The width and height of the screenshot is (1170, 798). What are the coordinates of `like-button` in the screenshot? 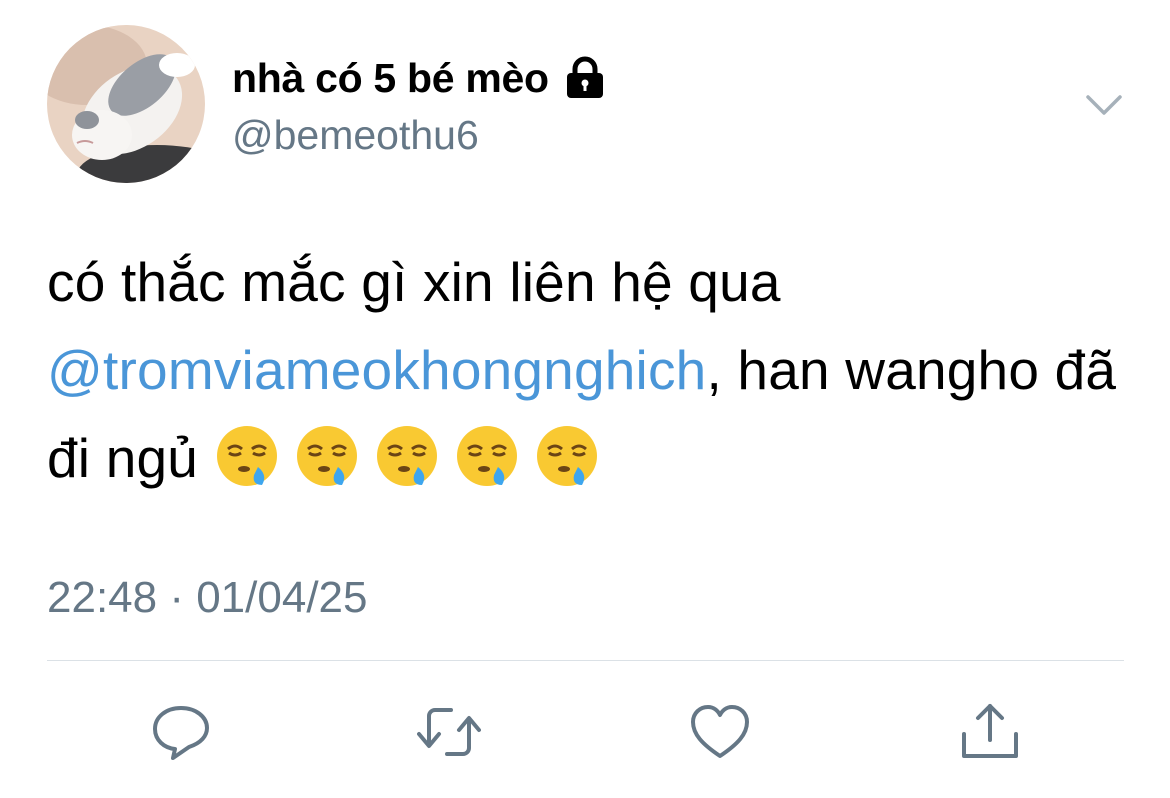 It's located at (720, 732).